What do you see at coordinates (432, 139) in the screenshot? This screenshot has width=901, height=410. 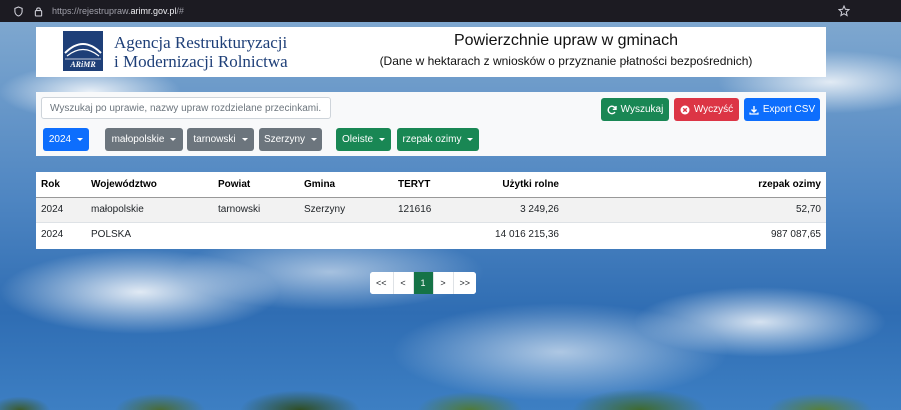 I see `crop-dropdown-label: rzepak ozimy` at bounding box center [432, 139].